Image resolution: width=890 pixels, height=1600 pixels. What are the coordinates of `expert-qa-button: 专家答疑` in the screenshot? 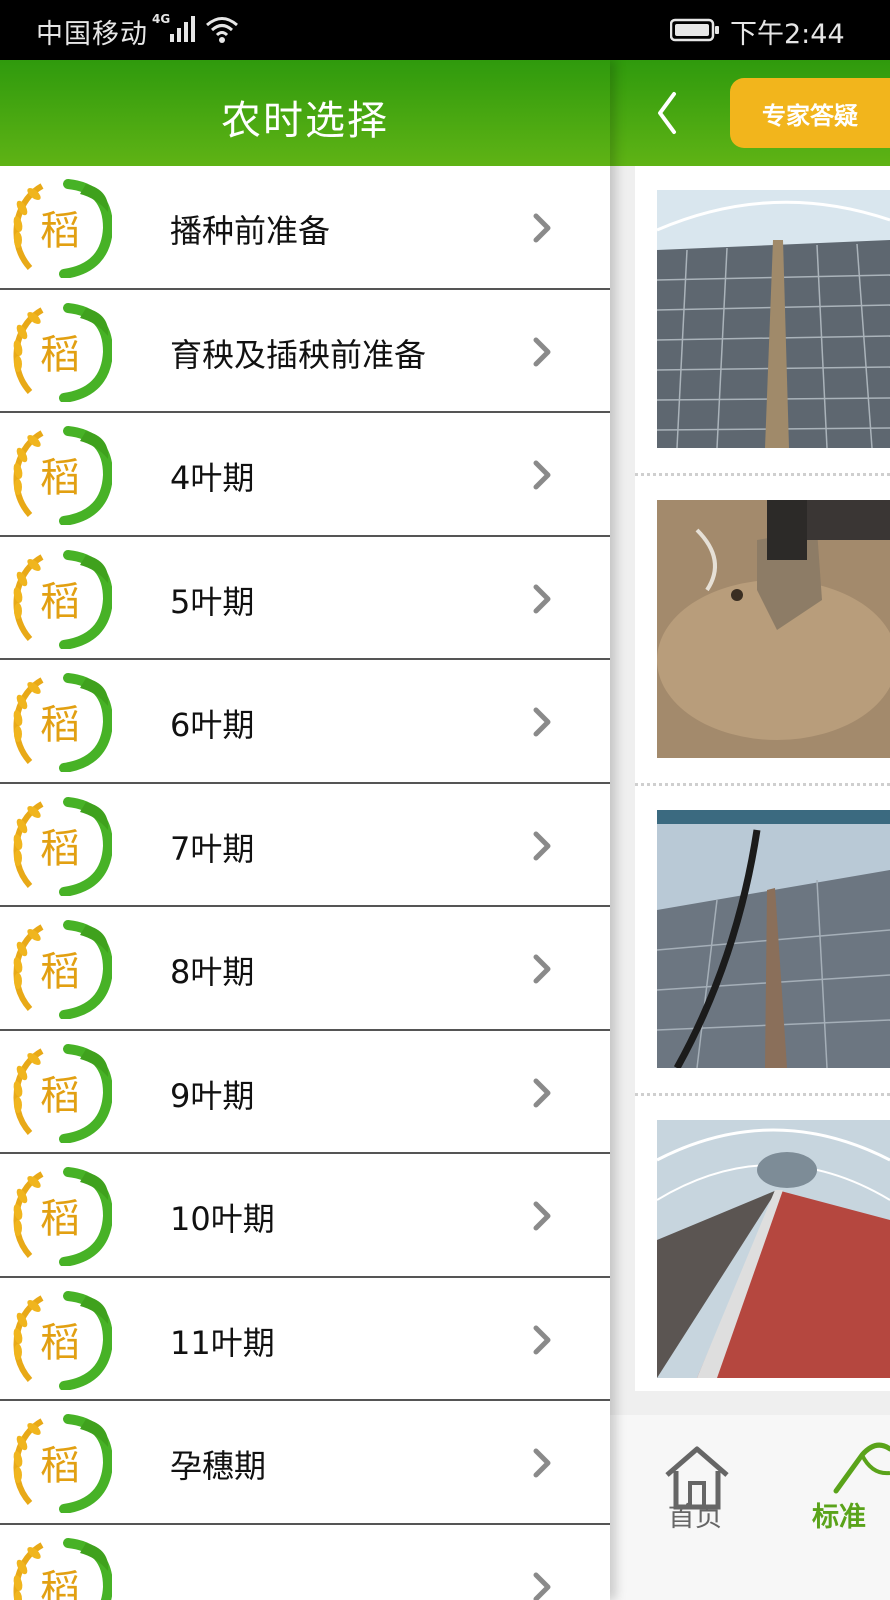 It's located at (810, 113).